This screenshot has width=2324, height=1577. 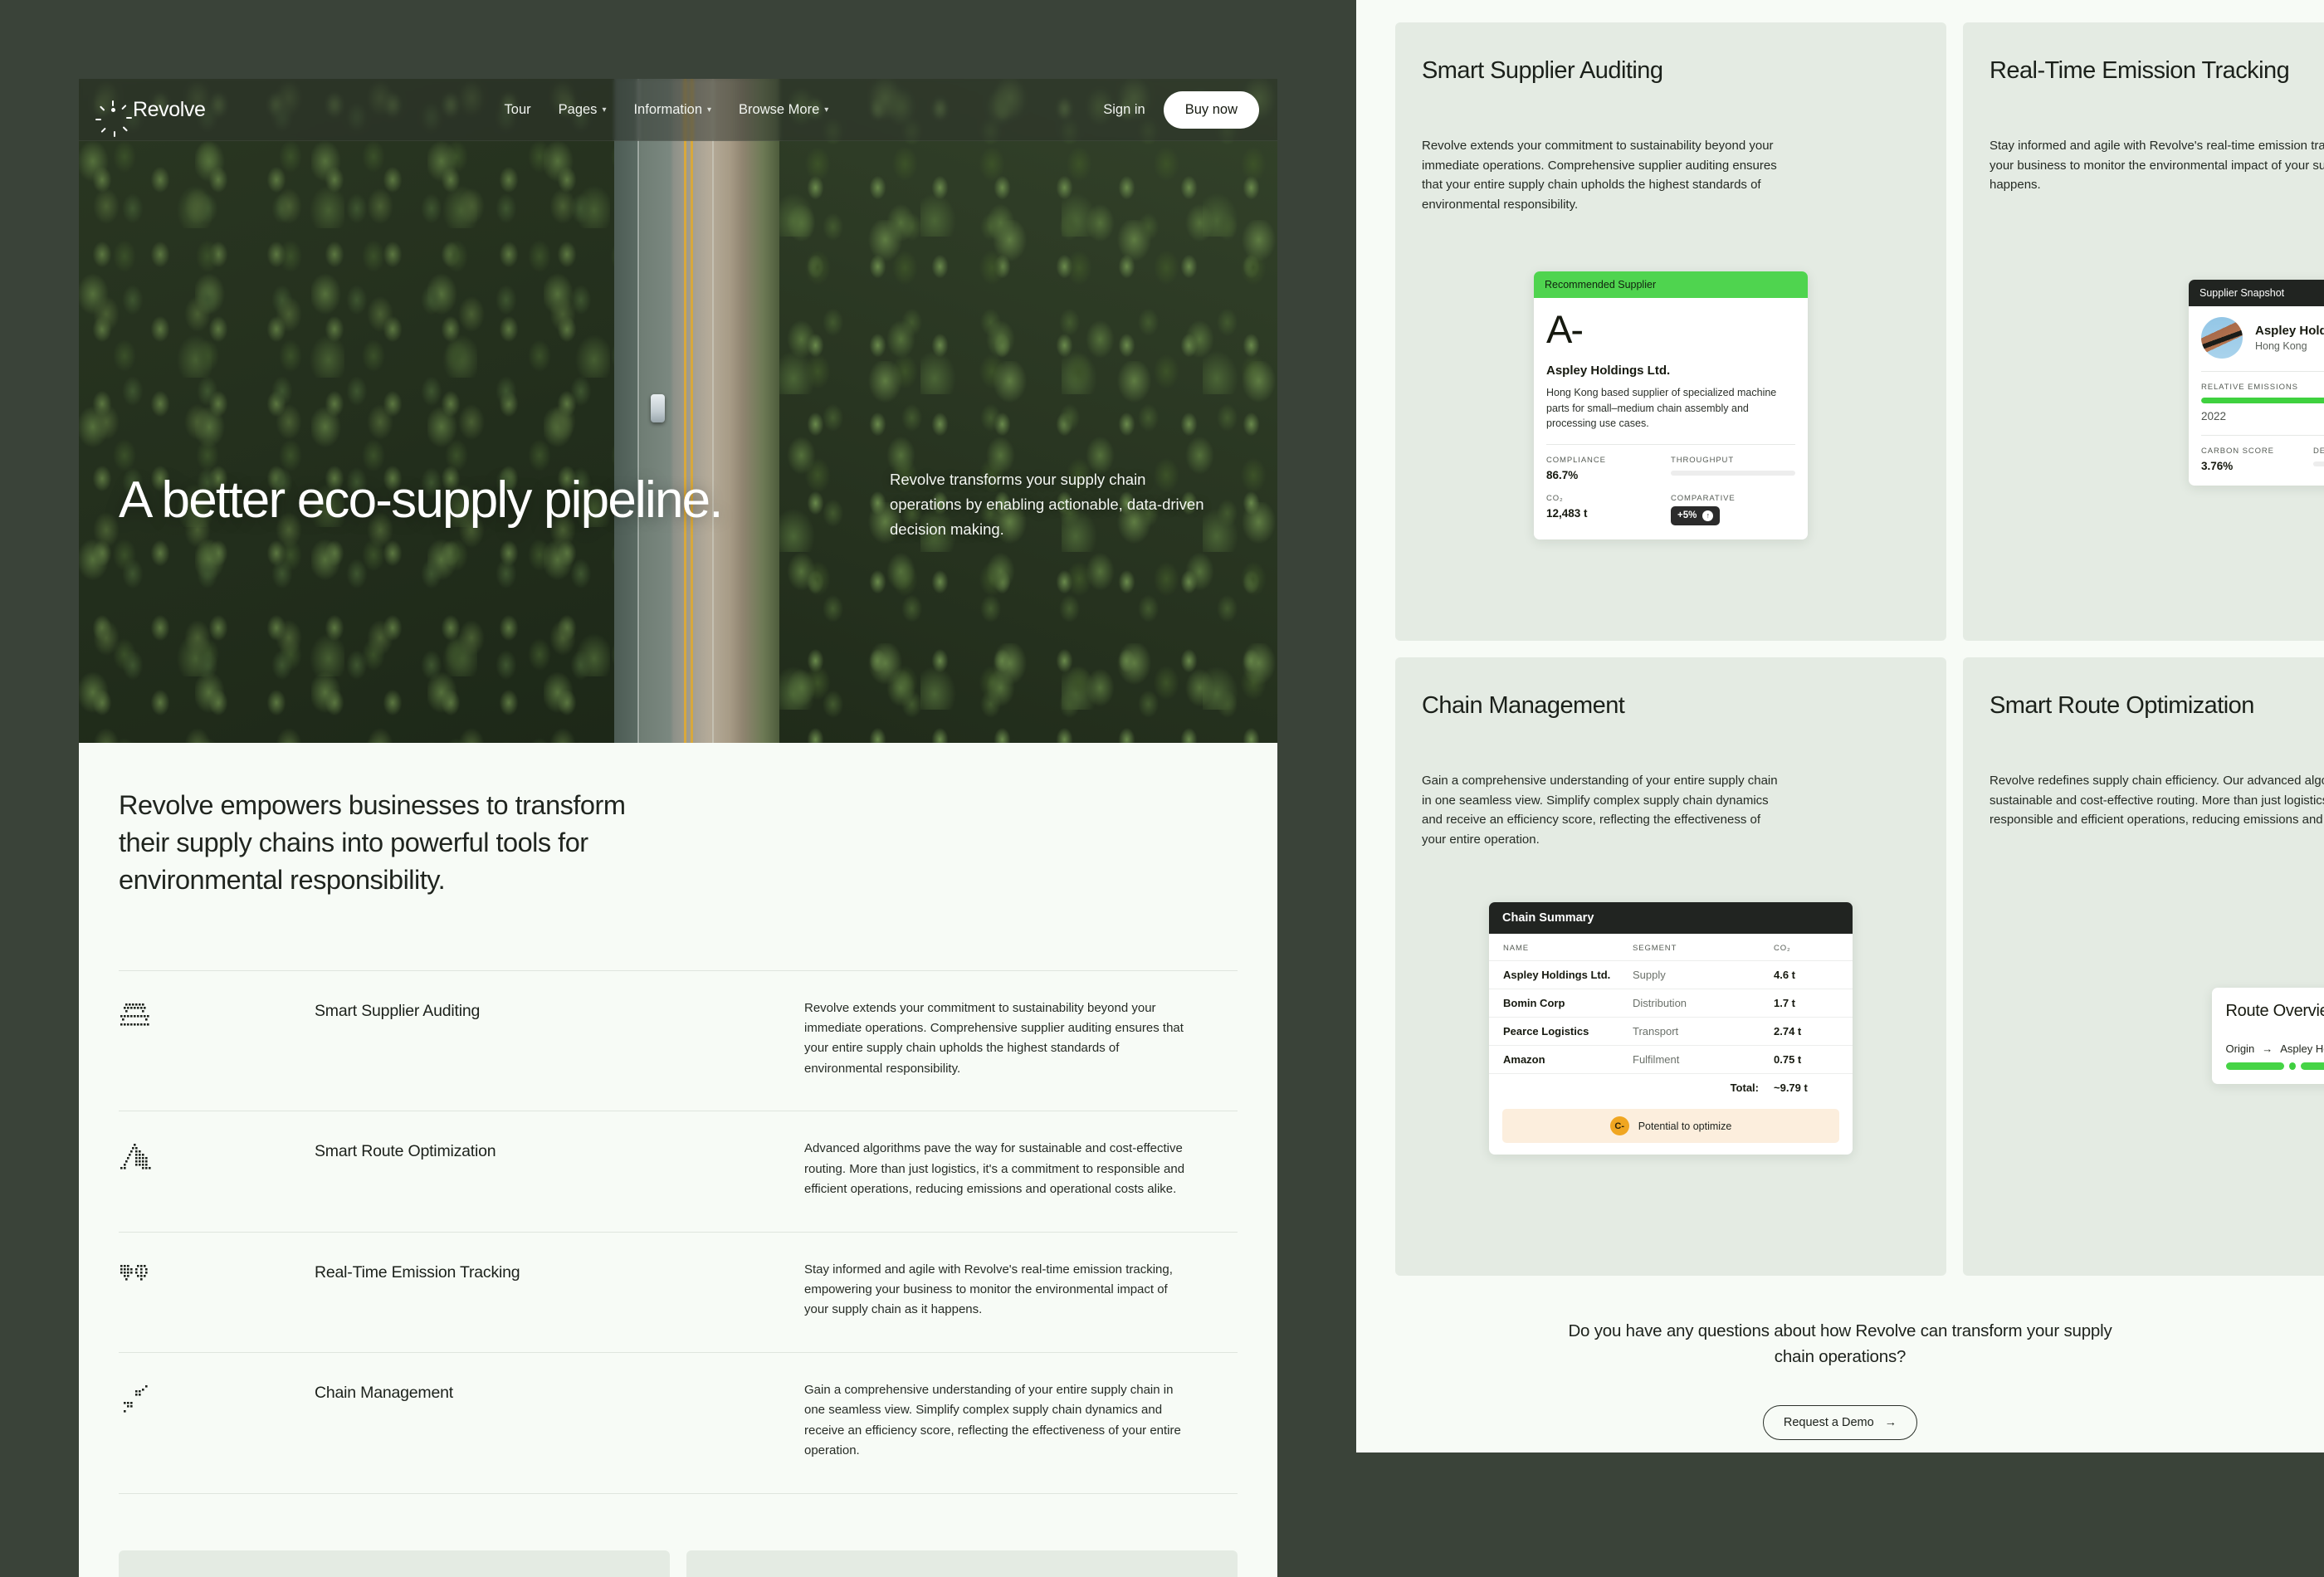 I want to click on nav-item-pages: Pages ▾, so click(x=583, y=110).